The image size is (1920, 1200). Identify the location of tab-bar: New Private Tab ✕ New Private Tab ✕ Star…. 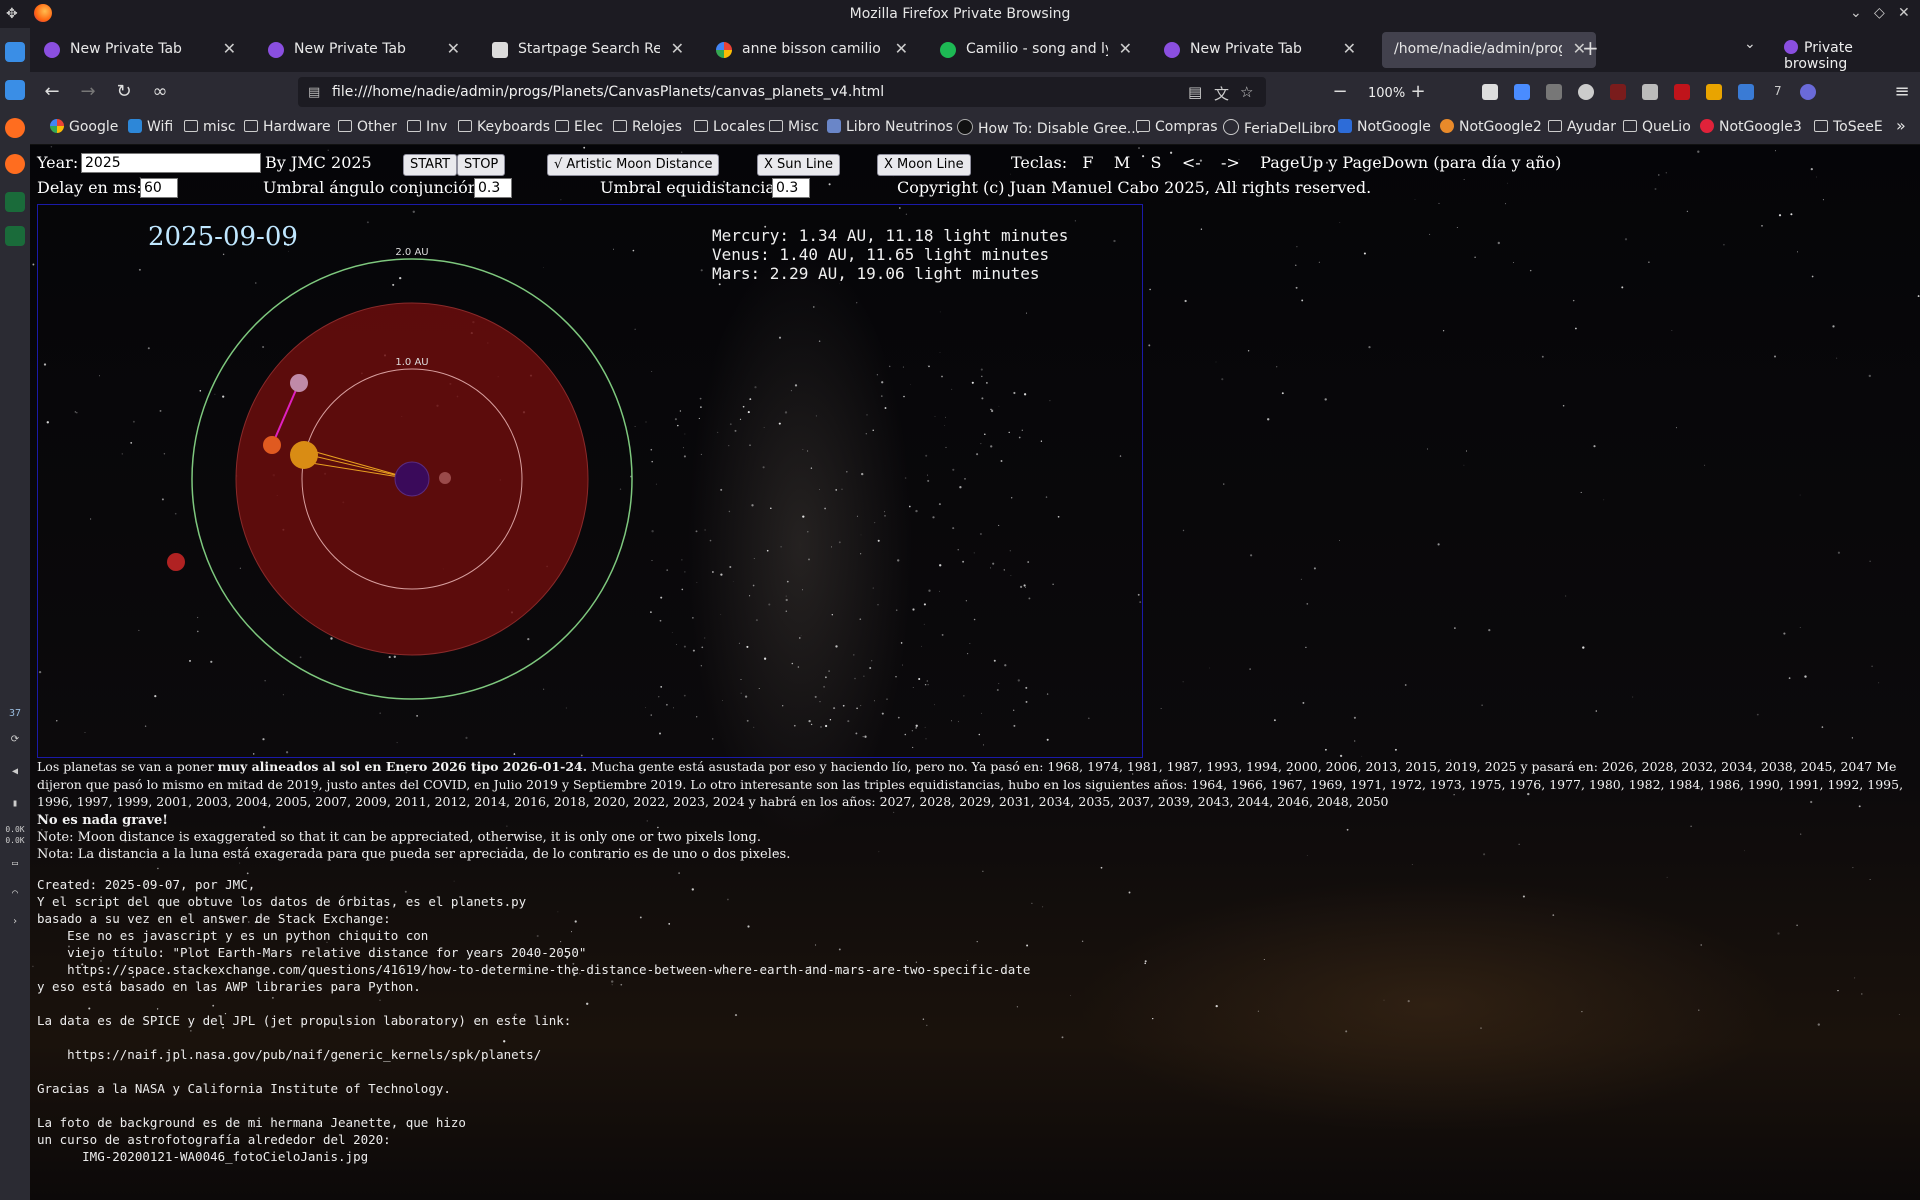
(975, 50).